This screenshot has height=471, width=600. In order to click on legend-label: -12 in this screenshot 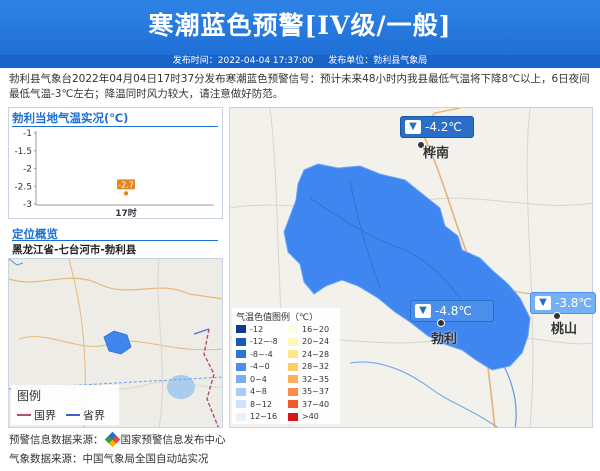, I will do `click(257, 329)`.